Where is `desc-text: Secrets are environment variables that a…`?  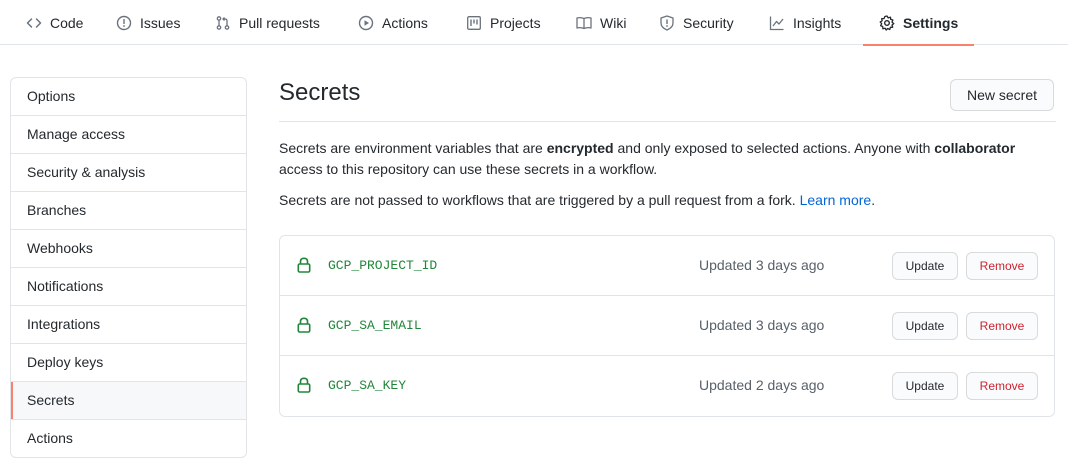 desc-text: Secrets are environment variables that a… is located at coordinates (413, 148).